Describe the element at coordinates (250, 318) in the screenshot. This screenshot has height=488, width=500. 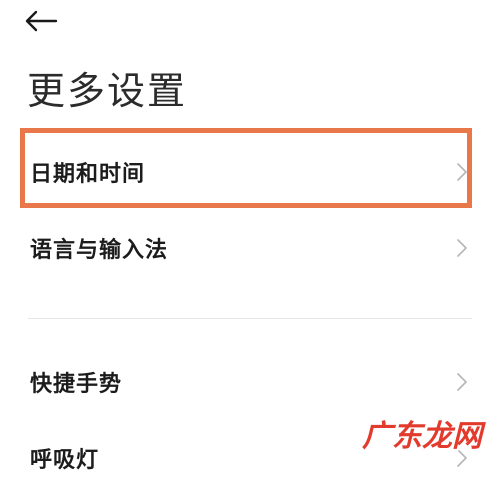
I see `section-divider` at that location.